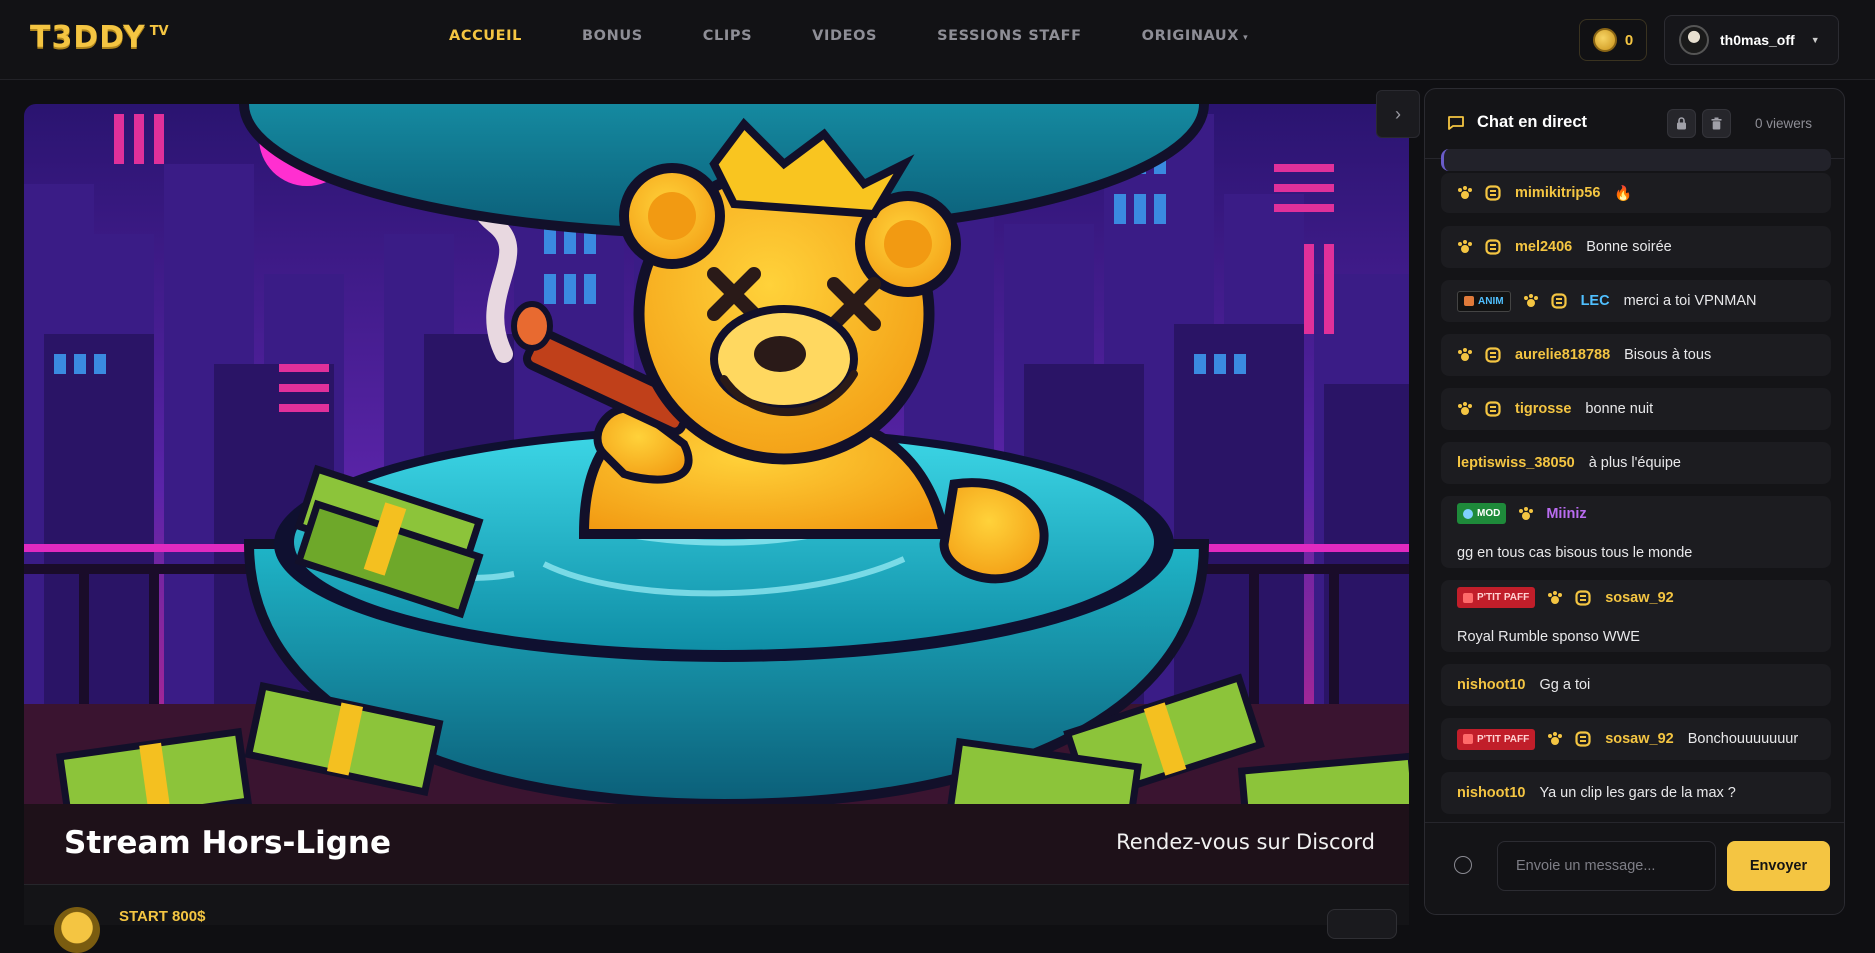 The height and width of the screenshot is (953, 1875). I want to click on chat-username: mel2406, so click(1543, 247).